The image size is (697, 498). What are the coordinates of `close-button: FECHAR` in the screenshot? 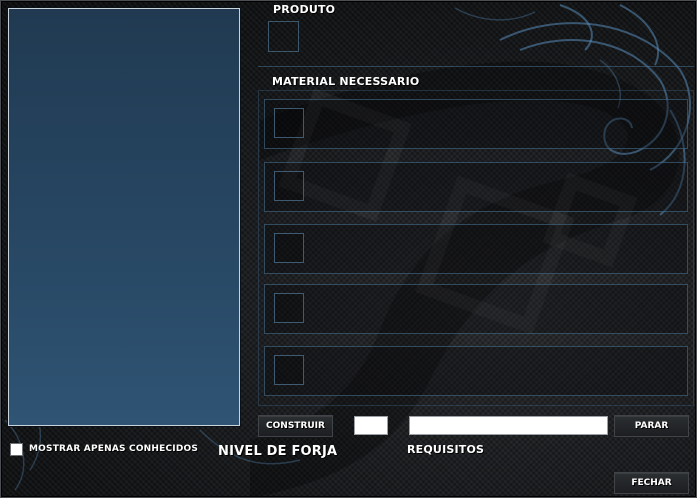 It's located at (651, 483).